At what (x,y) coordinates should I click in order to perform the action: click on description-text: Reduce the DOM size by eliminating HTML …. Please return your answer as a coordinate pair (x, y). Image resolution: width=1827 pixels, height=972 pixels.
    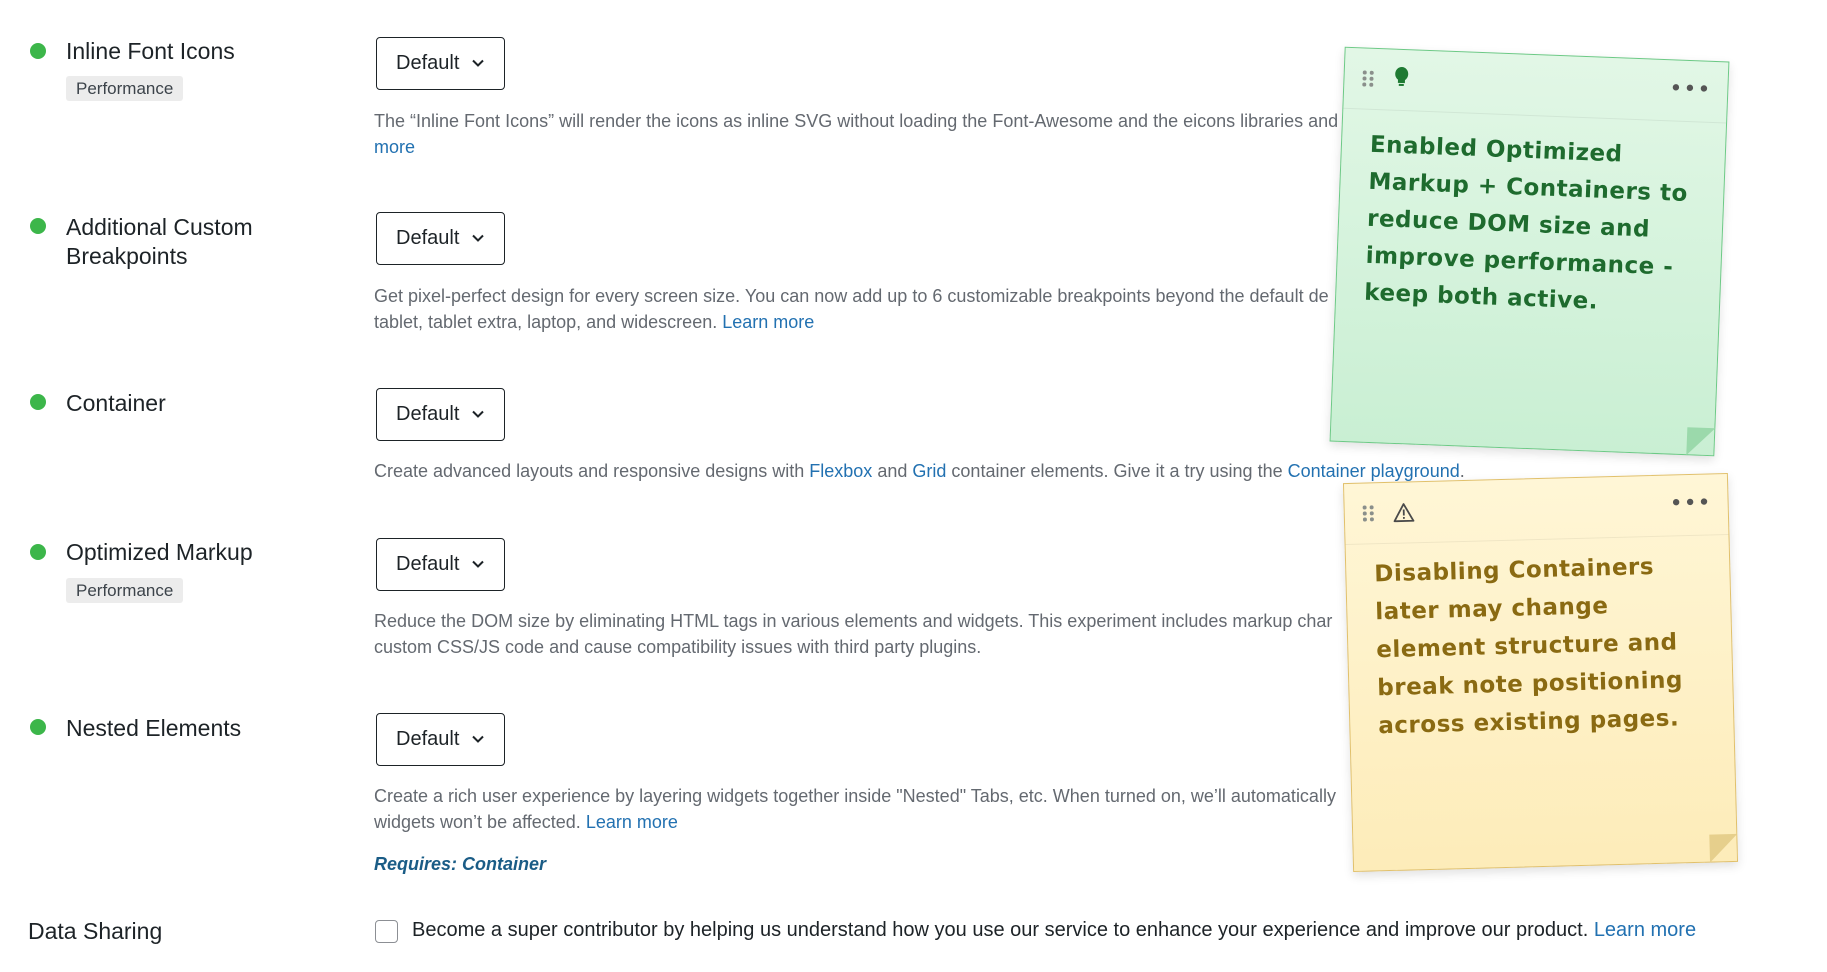
    Looking at the image, I should click on (853, 621).